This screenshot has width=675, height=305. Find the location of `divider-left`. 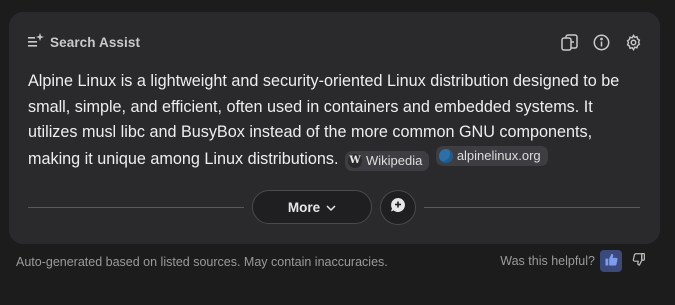

divider-left is located at coordinates (136, 207).